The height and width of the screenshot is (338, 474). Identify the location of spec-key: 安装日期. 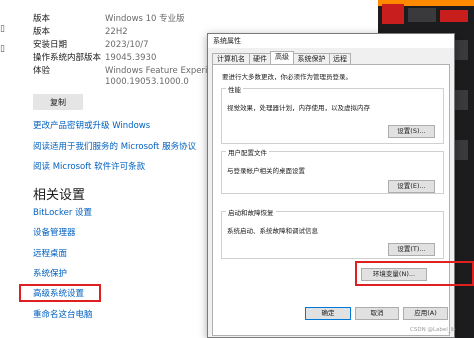
(50, 45).